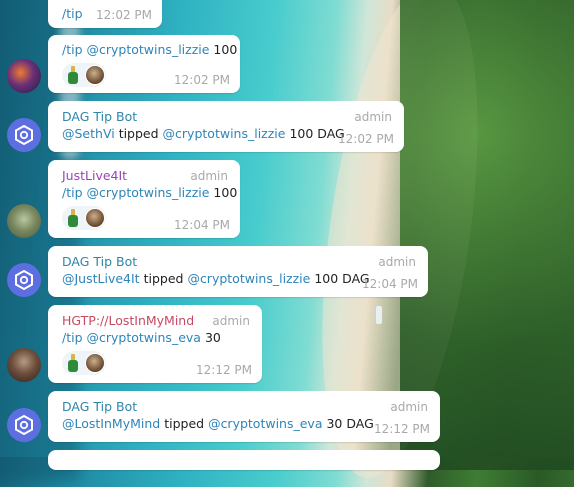 Image resolution: width=574 pixels, height=487 pixels. What do you see at coordinates (94, 175) in the screenshot?
I see `sender-name: JustLive4It` at bounding box center [94, 175].